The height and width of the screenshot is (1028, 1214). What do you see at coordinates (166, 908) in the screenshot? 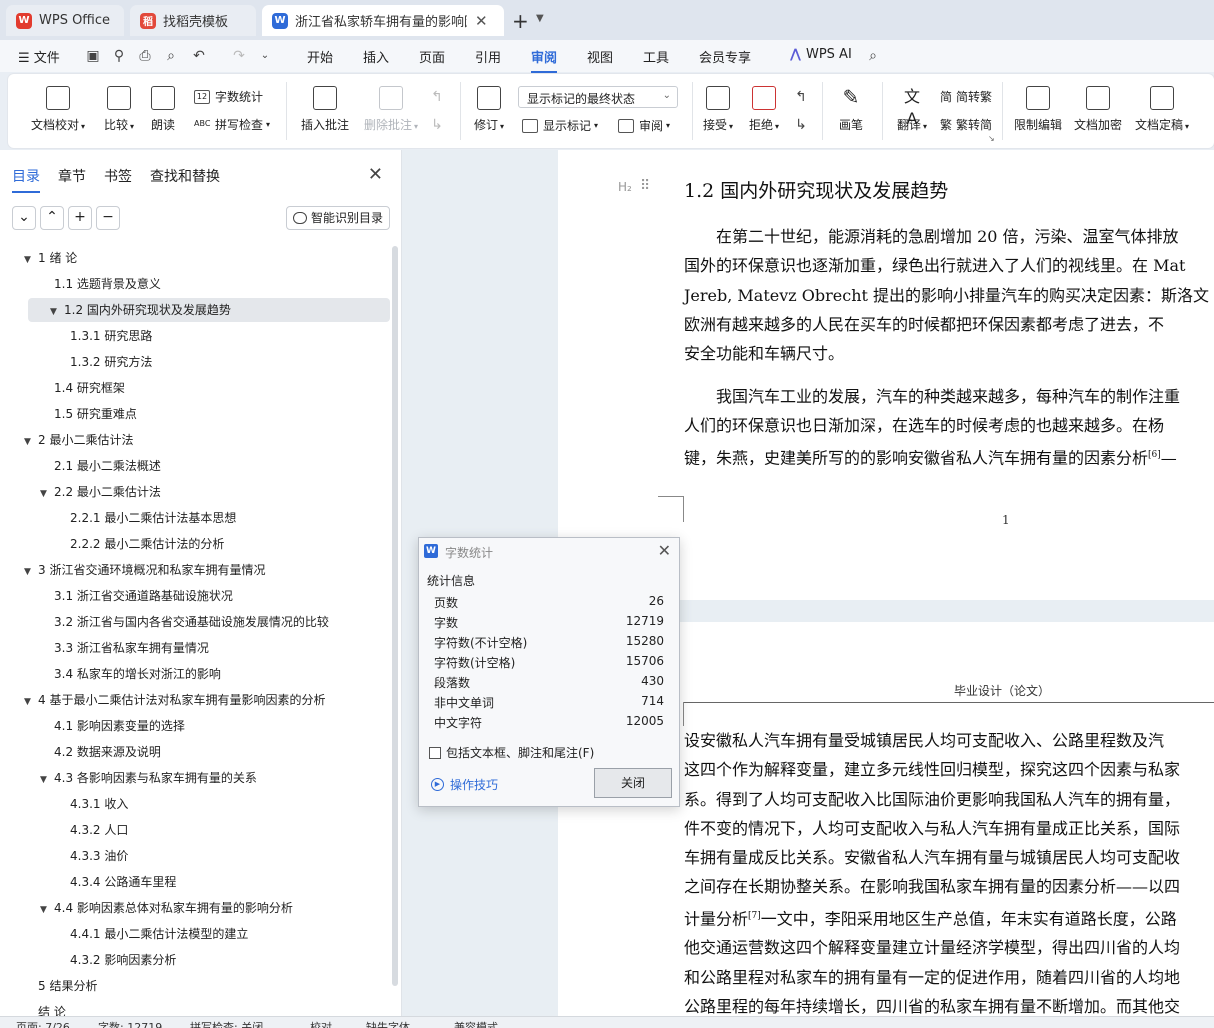
I see `toc-item: ▼ 4.4 影响因素总体对私家车拥有量的影响分析` at bounding box center [166, 908].